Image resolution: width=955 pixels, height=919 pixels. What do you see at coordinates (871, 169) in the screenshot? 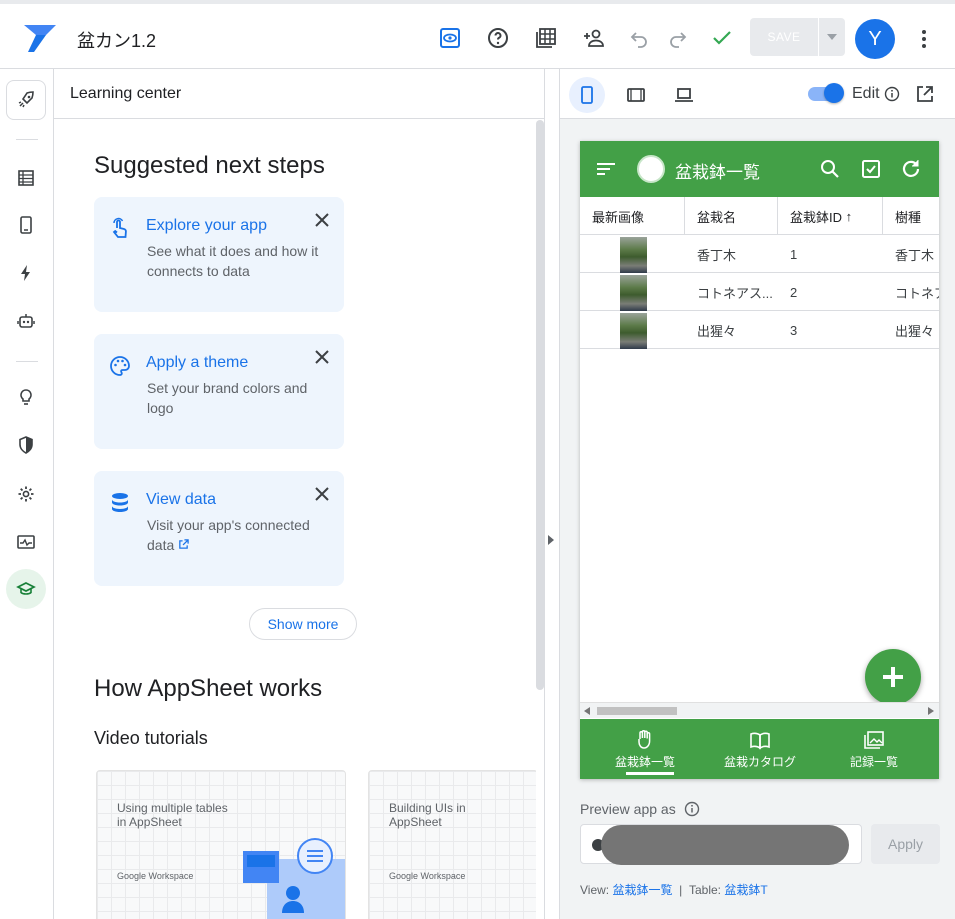
I see `checkbox-icon` at bounding box center [871, 169].